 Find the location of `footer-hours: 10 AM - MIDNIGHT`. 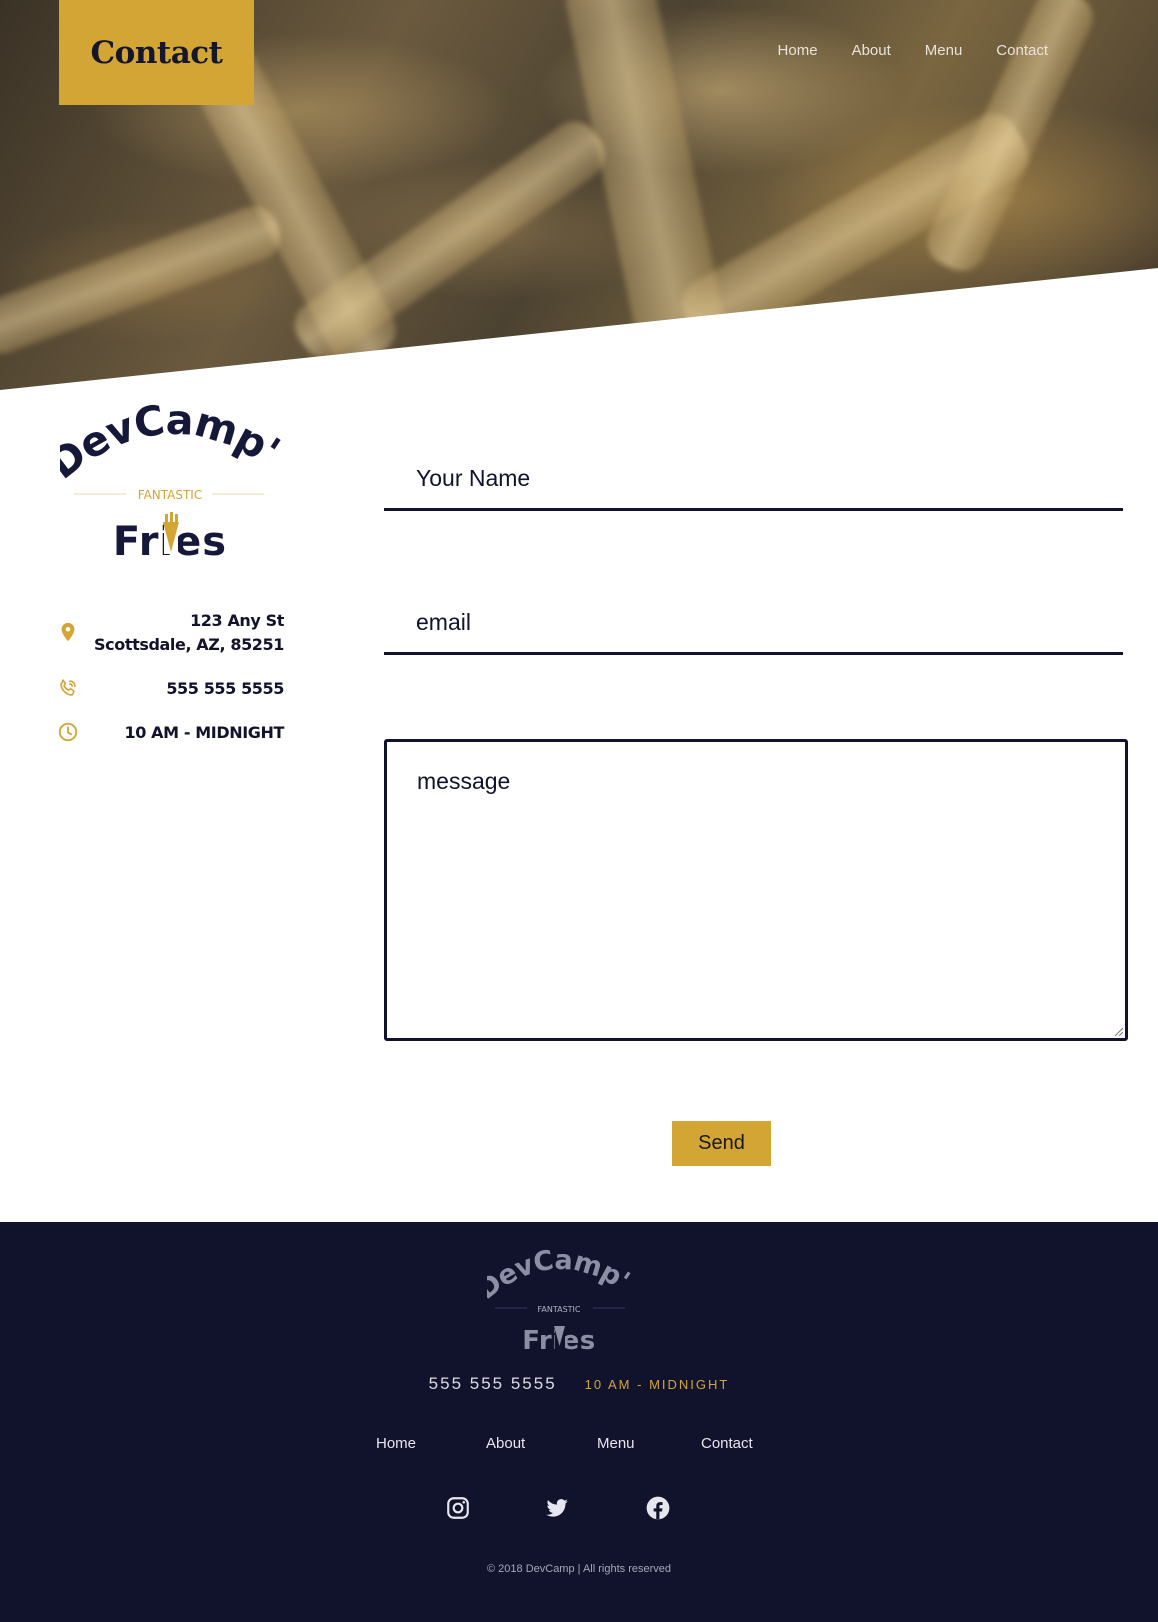

footer-hours: 10 AM - MIDNIGHT is located at coordinates (657, 1384).